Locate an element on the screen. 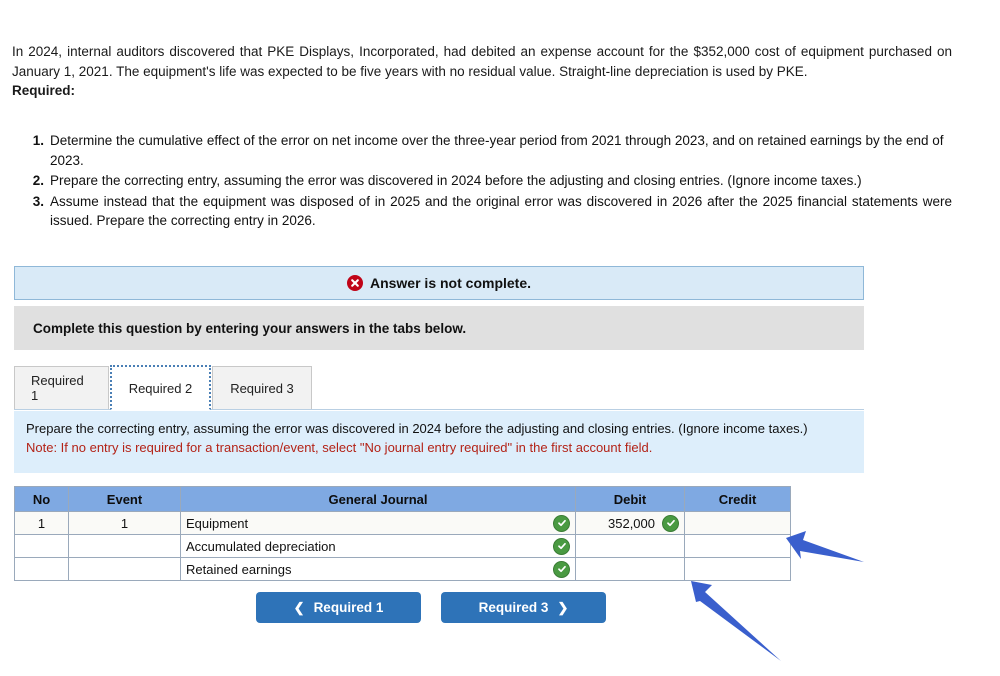 This screenshot has width=1000, height=676. tab-required-3: Required 3 is located at coordinates (262, 387).